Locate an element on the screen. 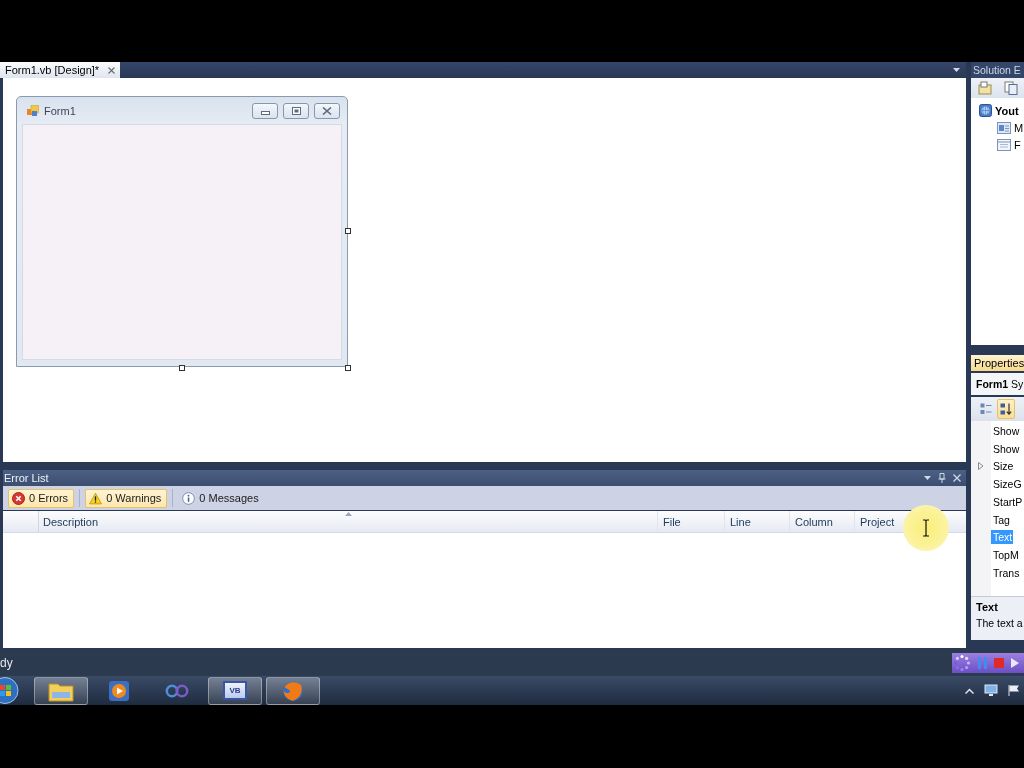  column-header: Description is located at coordinates (348, 521).